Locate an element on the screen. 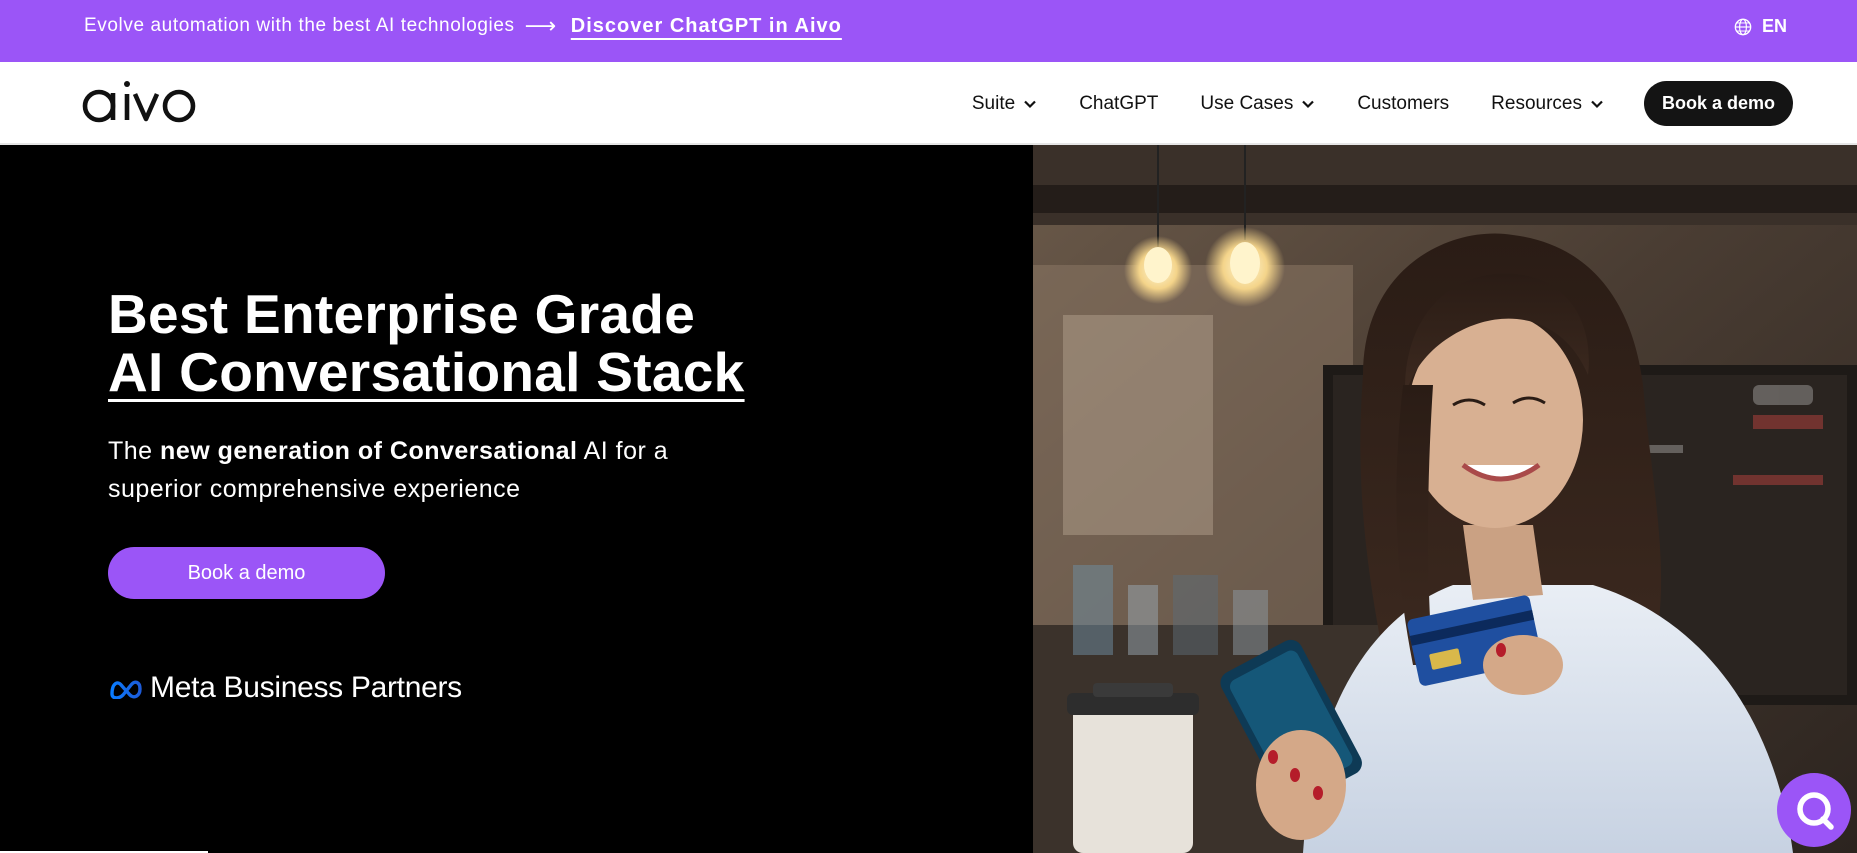  nav-customers-label: Customers is located at coordinates (1403, 103).